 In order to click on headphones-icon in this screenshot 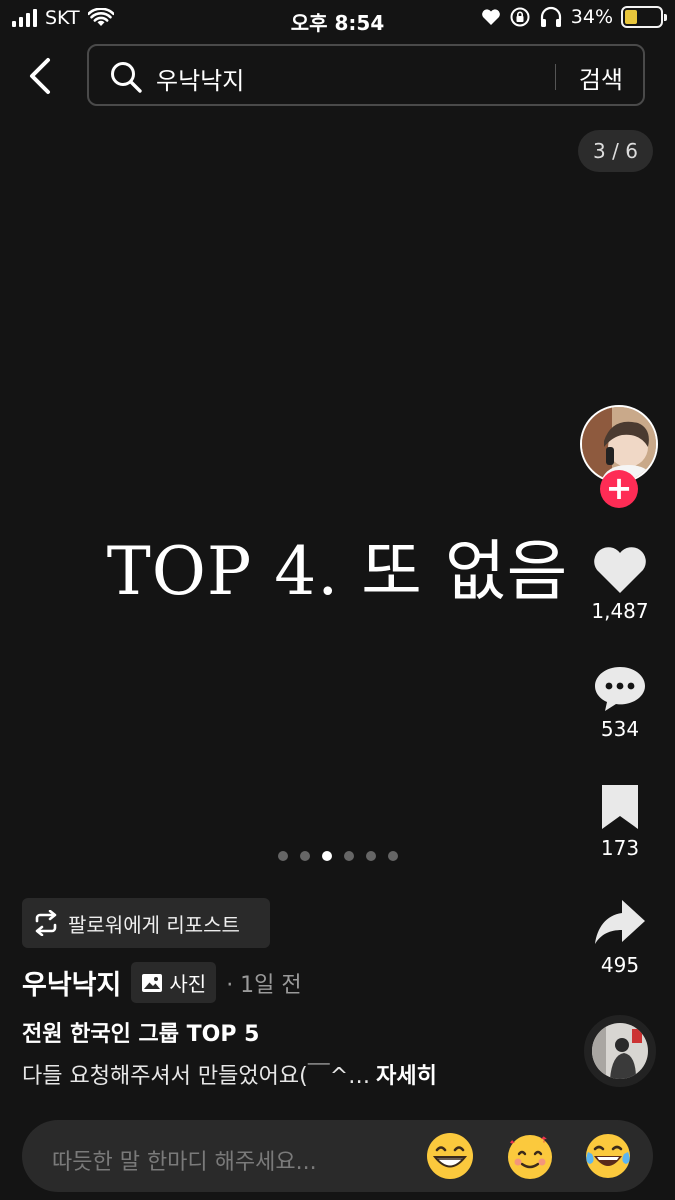, I will do `click(550, 16)`.